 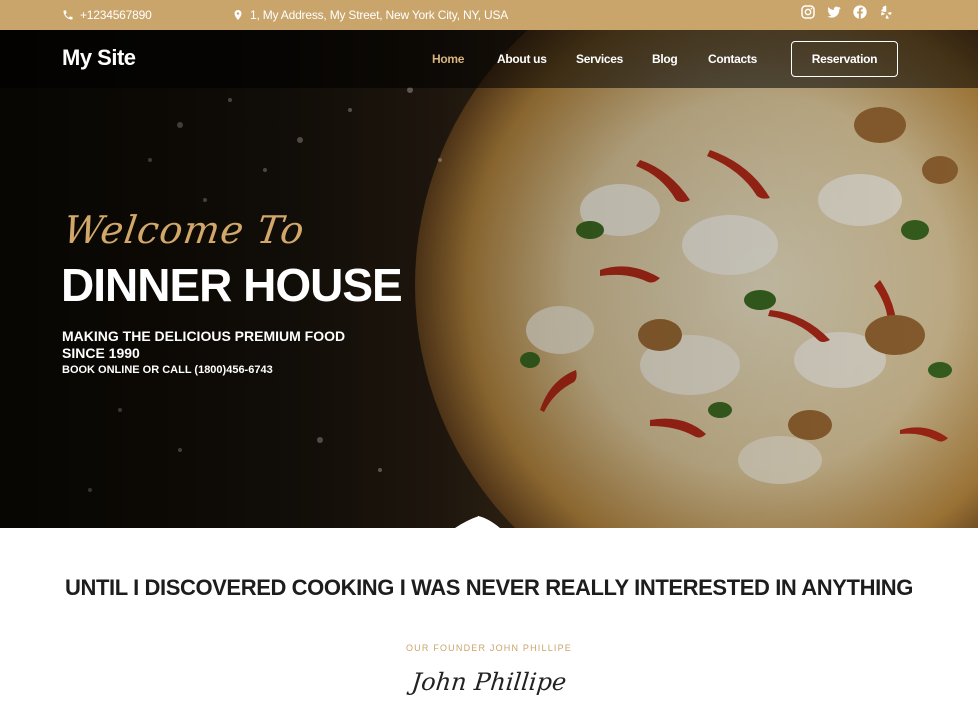 I want to click on twitter-icon, so click(x=834, y=12).